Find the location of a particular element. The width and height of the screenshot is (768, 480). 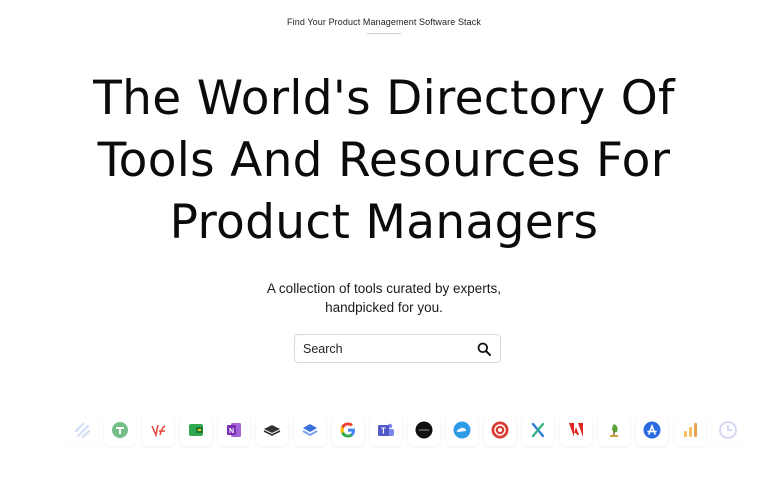

stripes-logo-icon is located at coordinates (82, 430).